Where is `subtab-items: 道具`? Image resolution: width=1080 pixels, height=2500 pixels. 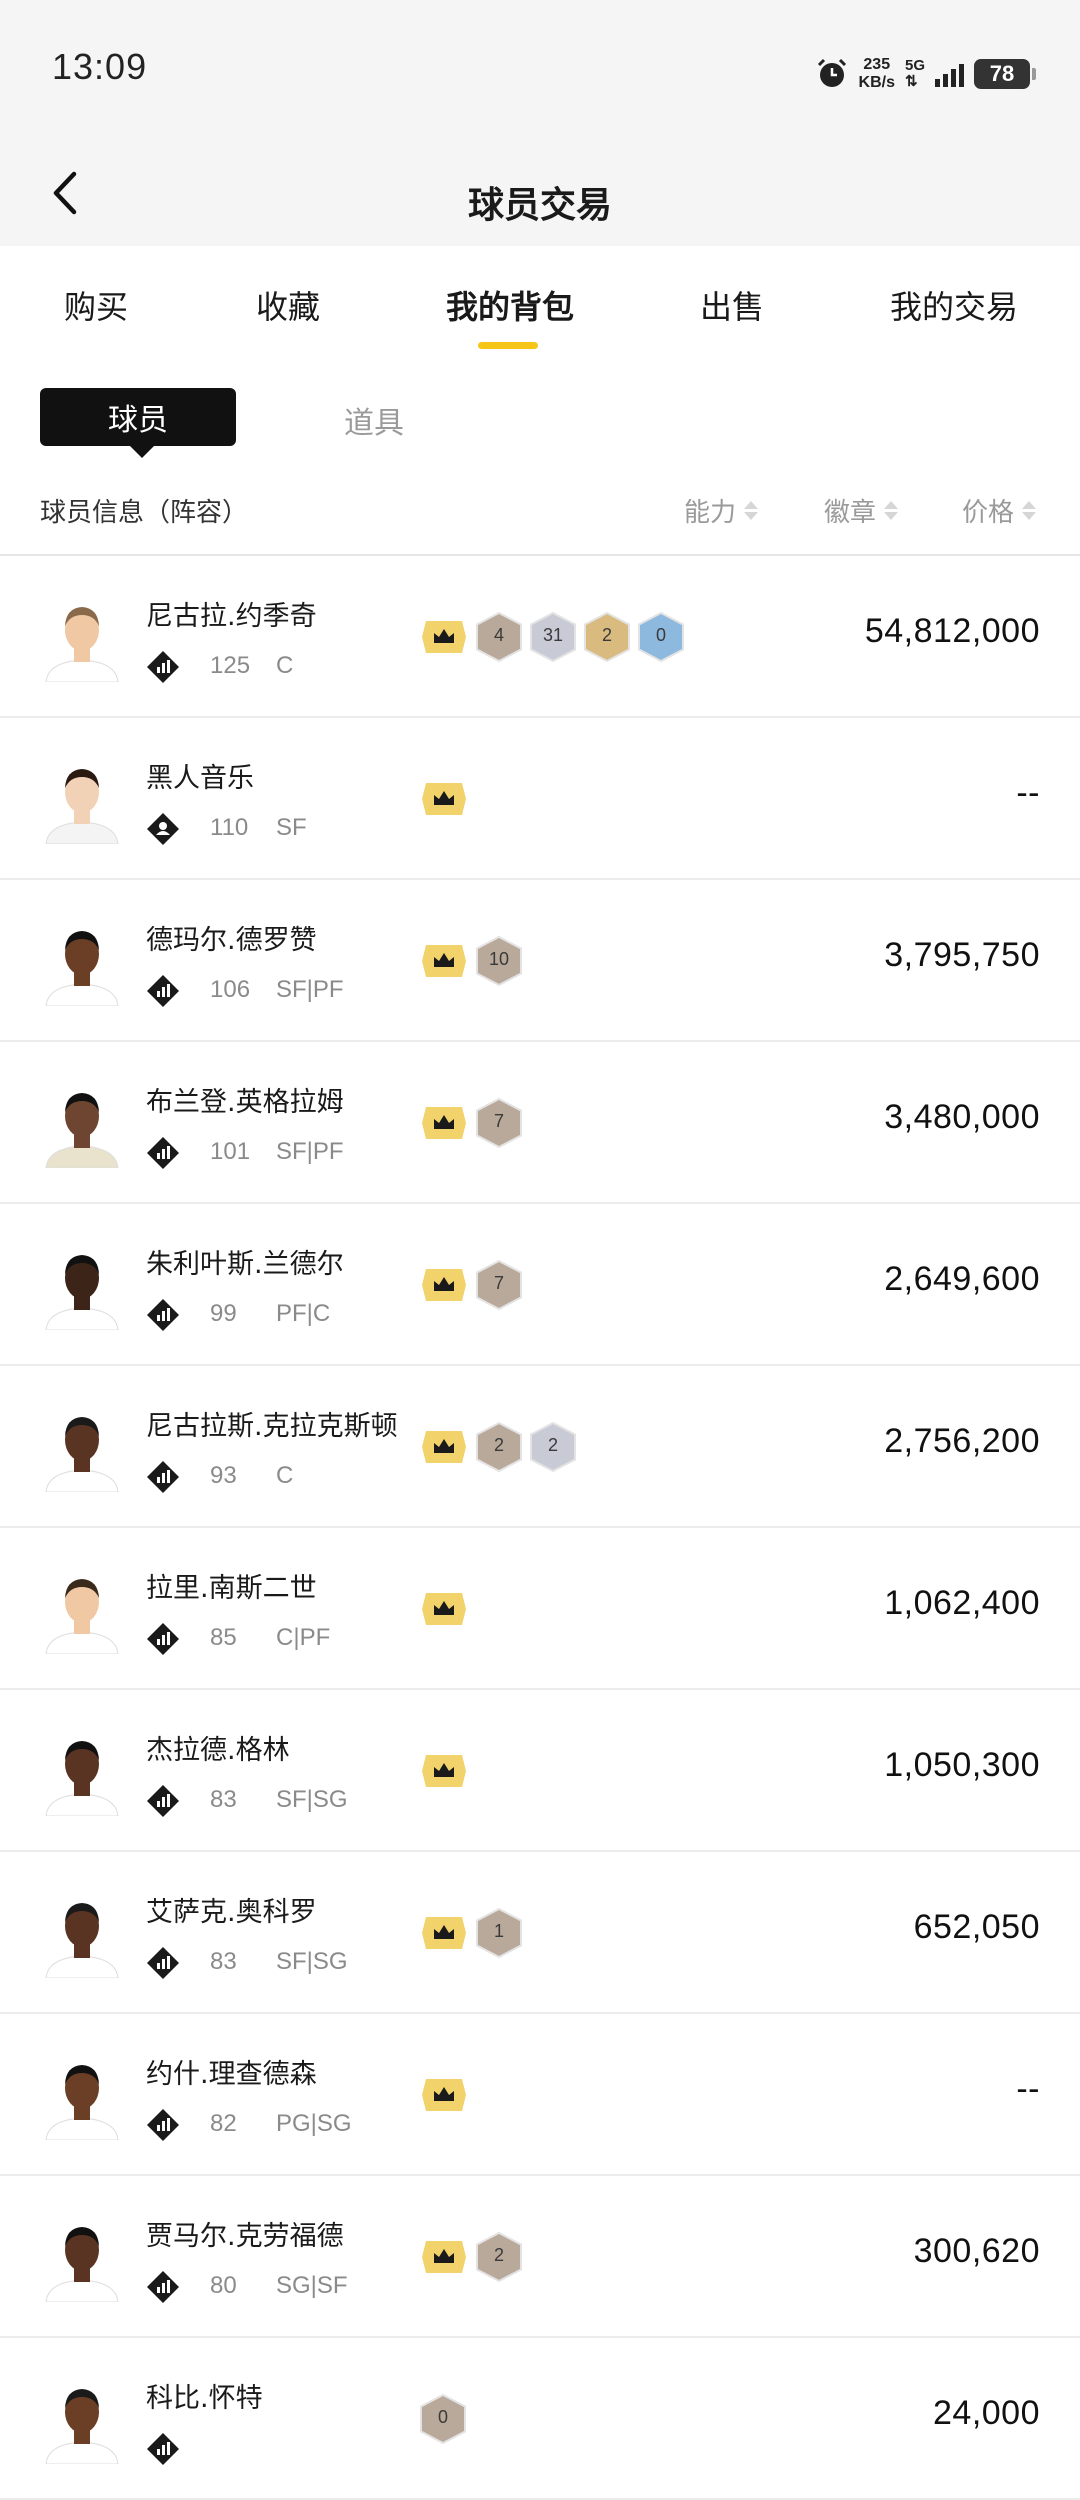
subtab-items: 道具 is located at coordinates (374, 420).